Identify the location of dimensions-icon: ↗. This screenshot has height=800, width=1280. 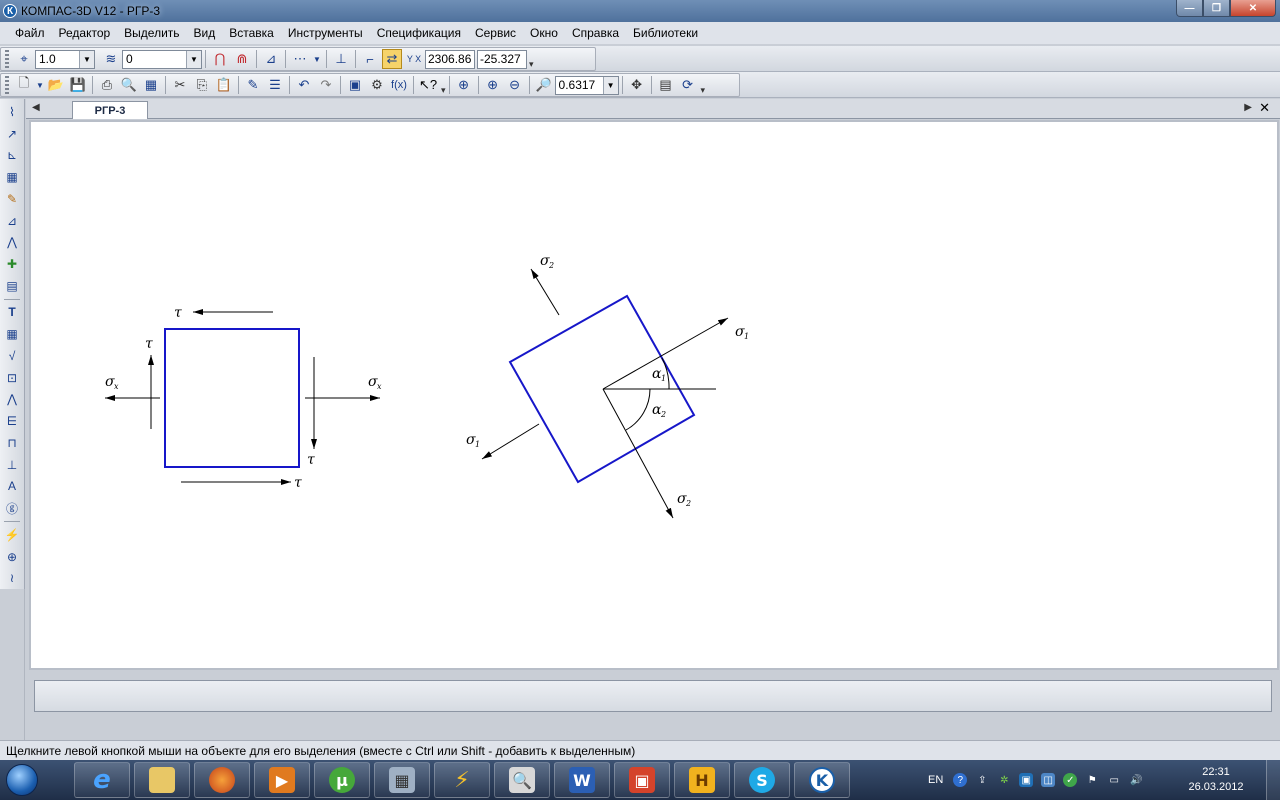
(12, 134).